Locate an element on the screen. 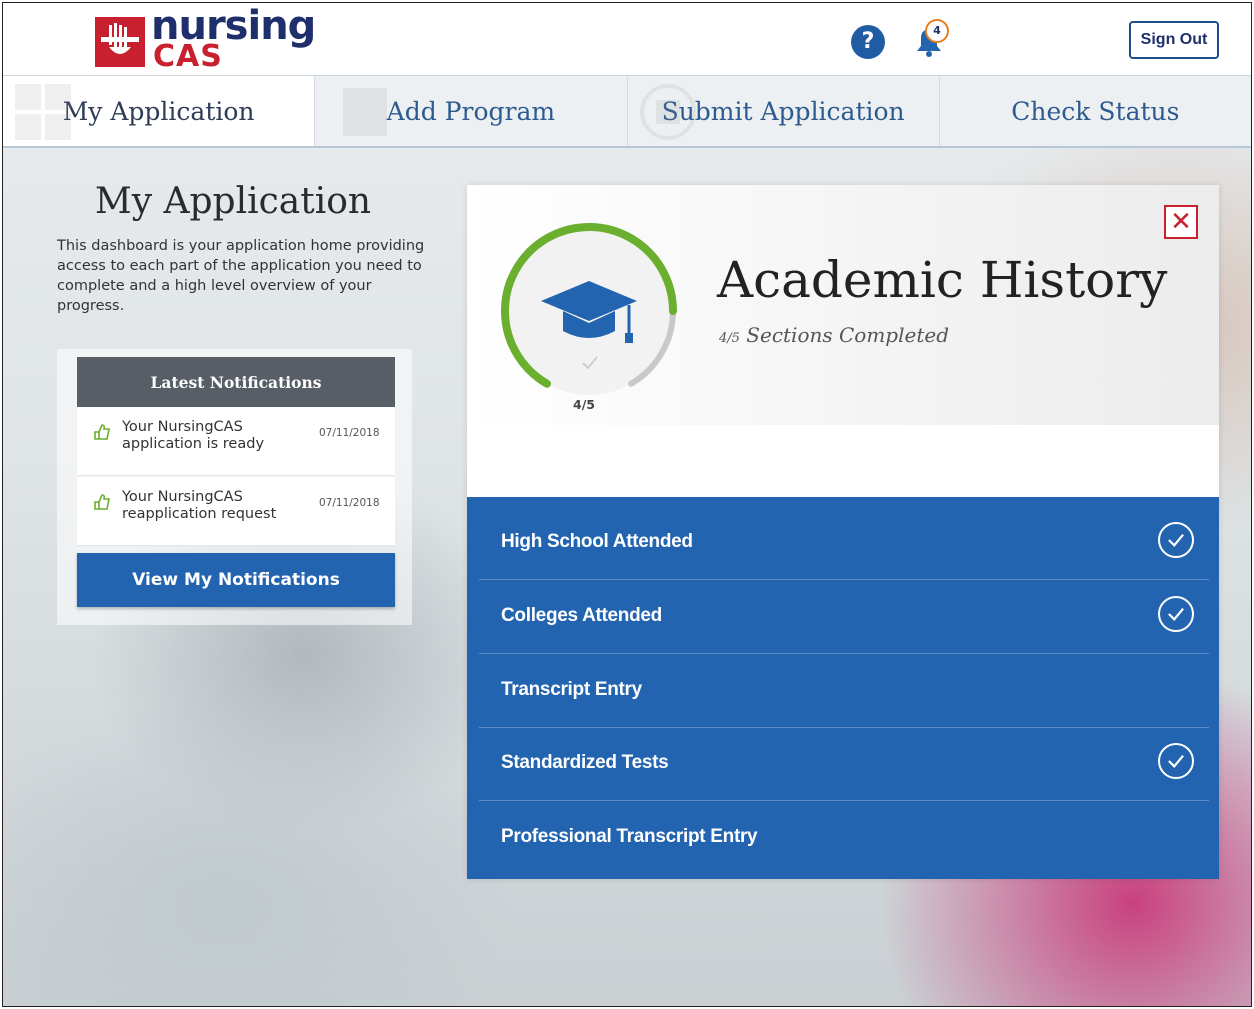 The image size is (1254, 1009). tab-submit-application: Submit Application is located at coordinates (784, 111).